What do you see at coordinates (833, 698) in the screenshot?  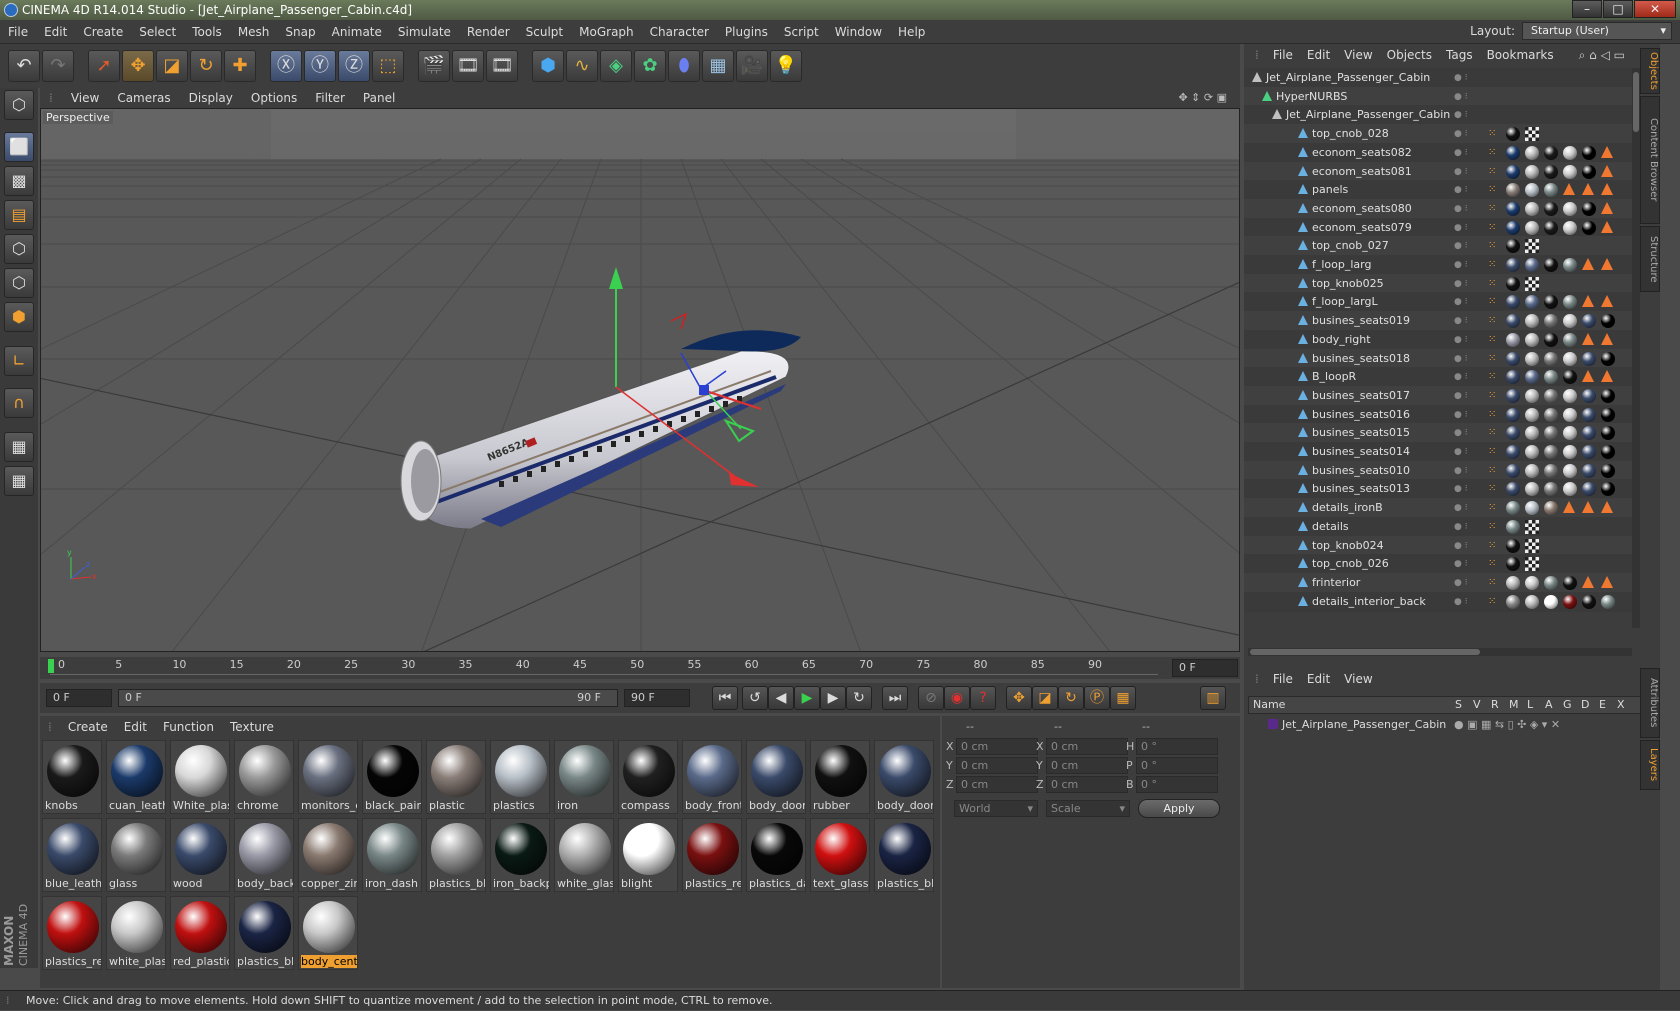 I see `next-frame-button: ▶` at bounding box center [833, 698].